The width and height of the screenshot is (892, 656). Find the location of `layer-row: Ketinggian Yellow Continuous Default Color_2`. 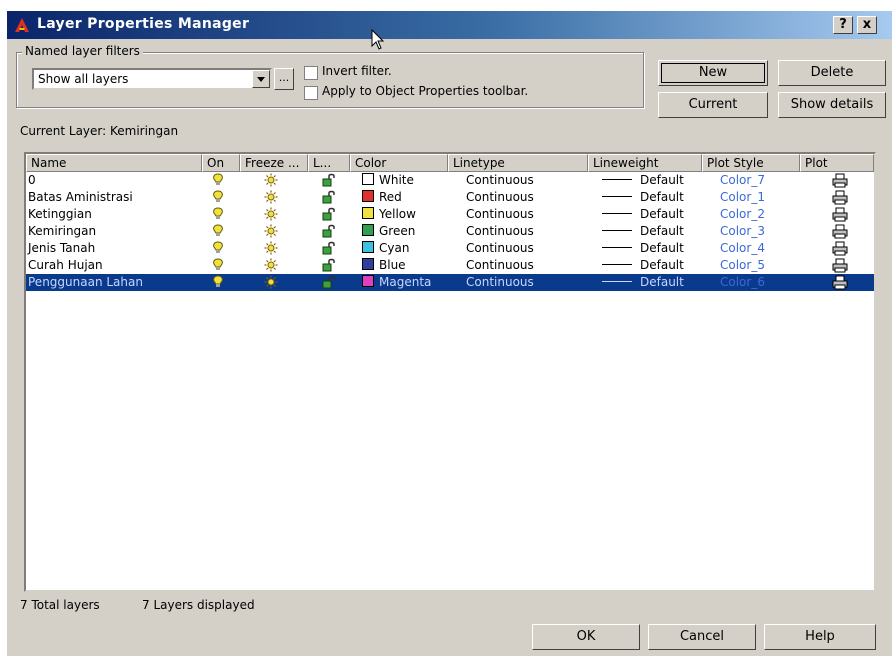

layer-row: Ketinggian Yellow Continuous Default Color_2 is located at coordinates (450, 214).